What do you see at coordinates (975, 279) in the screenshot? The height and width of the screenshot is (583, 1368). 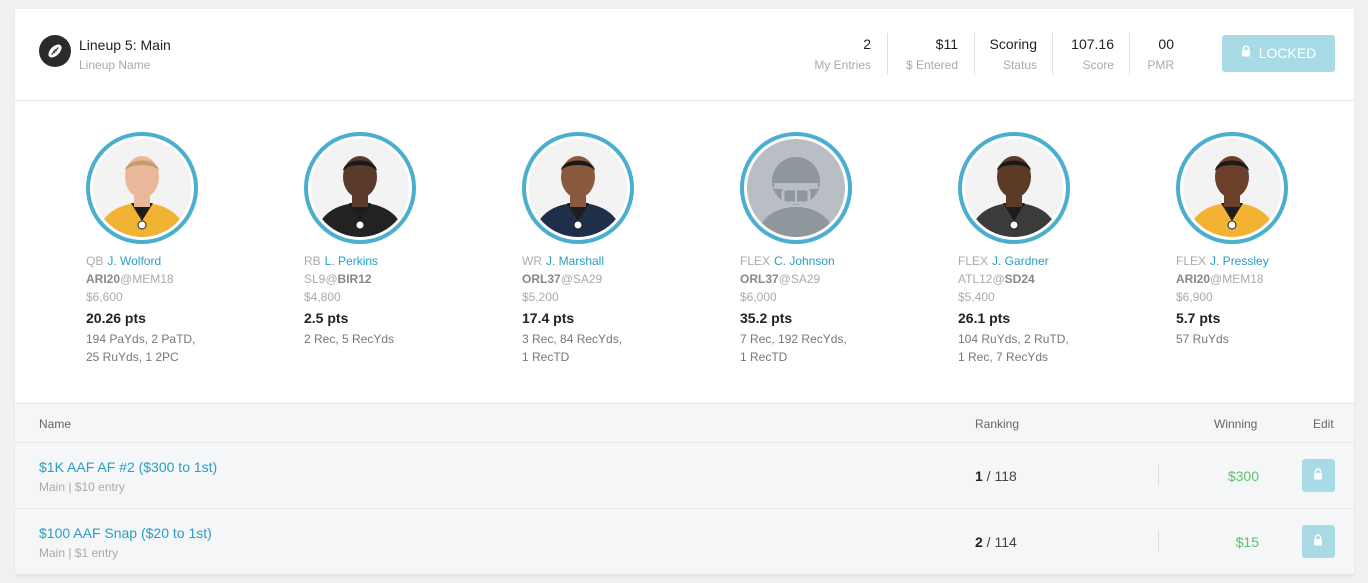 I see `player-team: ATL12` at bounding box center [975, 279].